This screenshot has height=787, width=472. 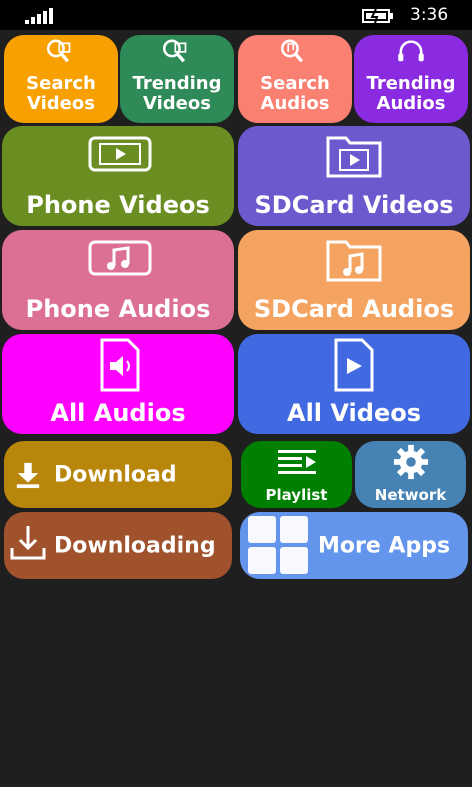 I want to click on phone-video-icon, so click(x=120, y=154).